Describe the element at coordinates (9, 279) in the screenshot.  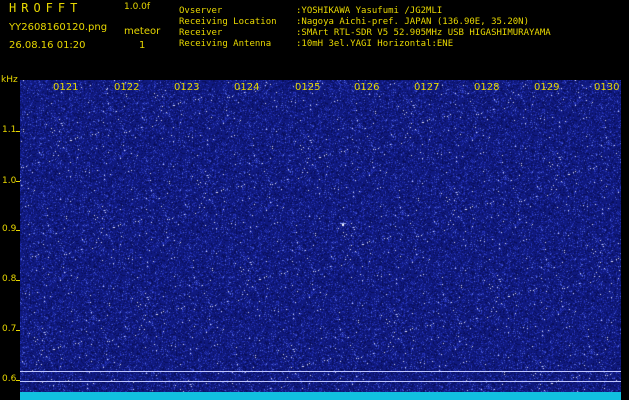
I see `y-tick-label: 0.8` at that location.